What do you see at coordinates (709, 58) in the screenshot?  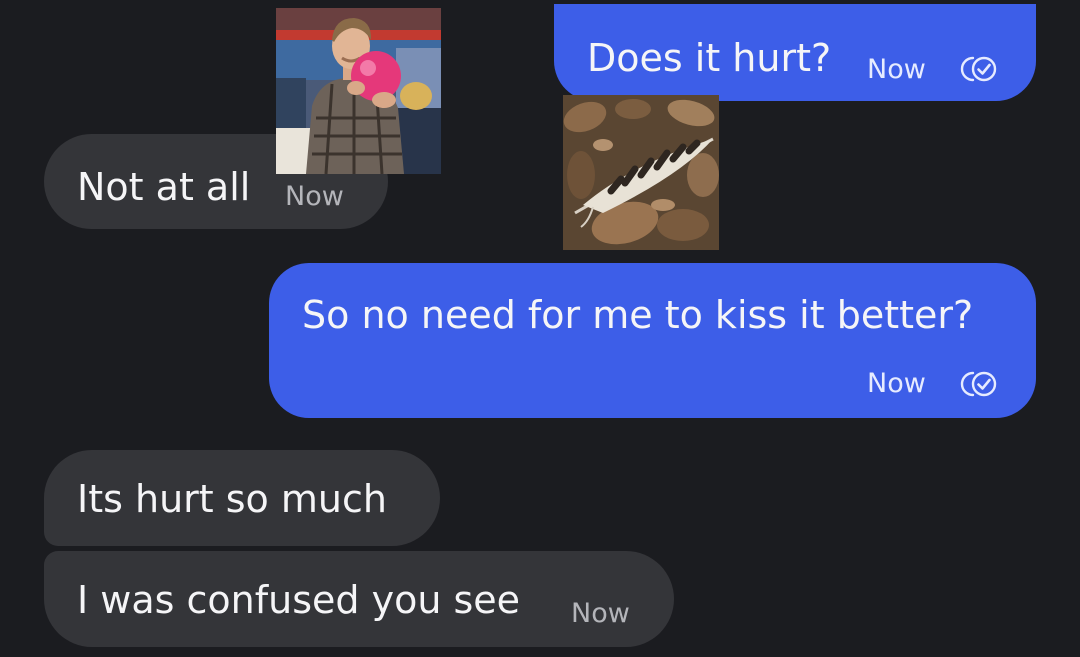 I see `message-text: Does it hurt?` at bounding box center [709, 58].